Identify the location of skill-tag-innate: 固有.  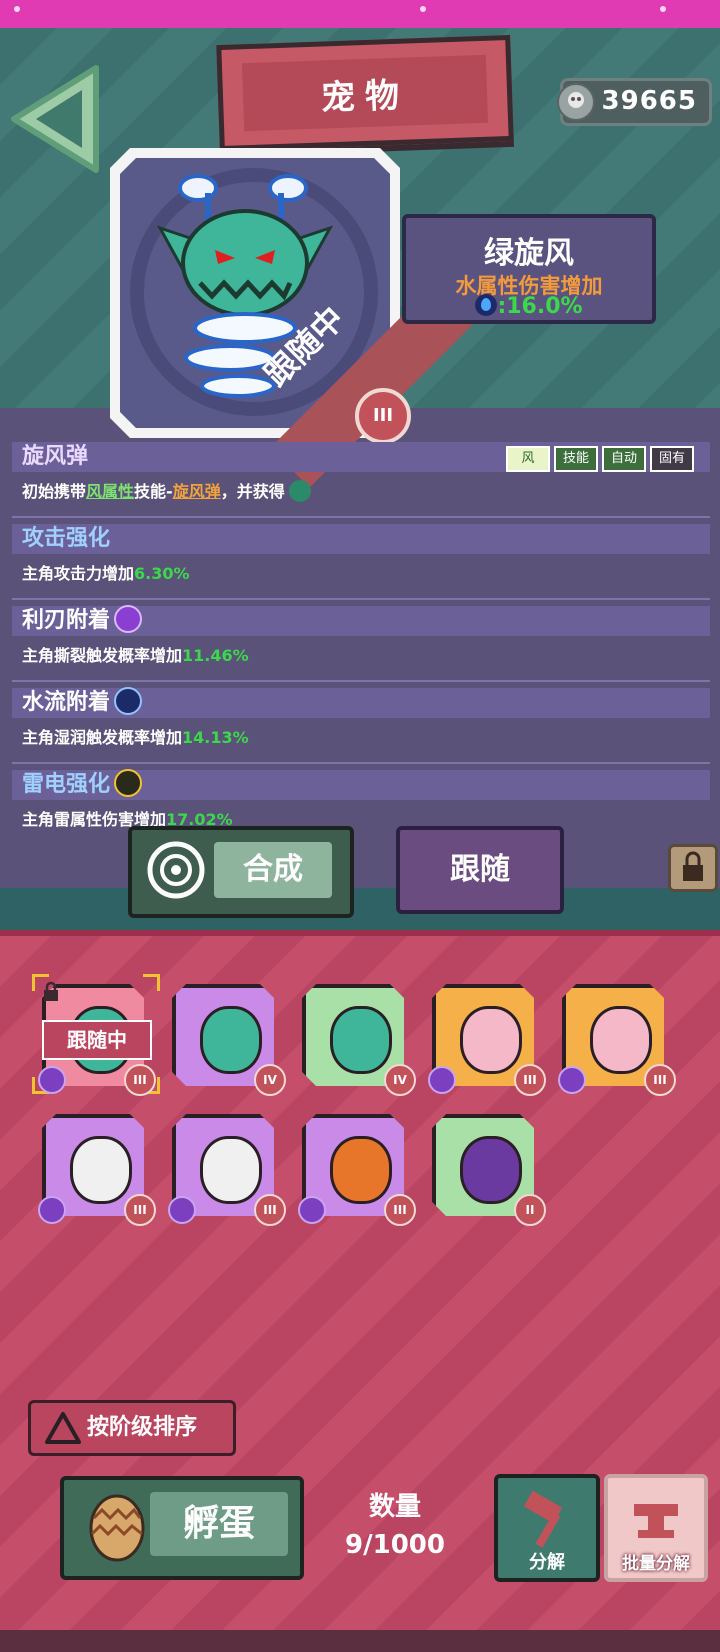
(672, 459).